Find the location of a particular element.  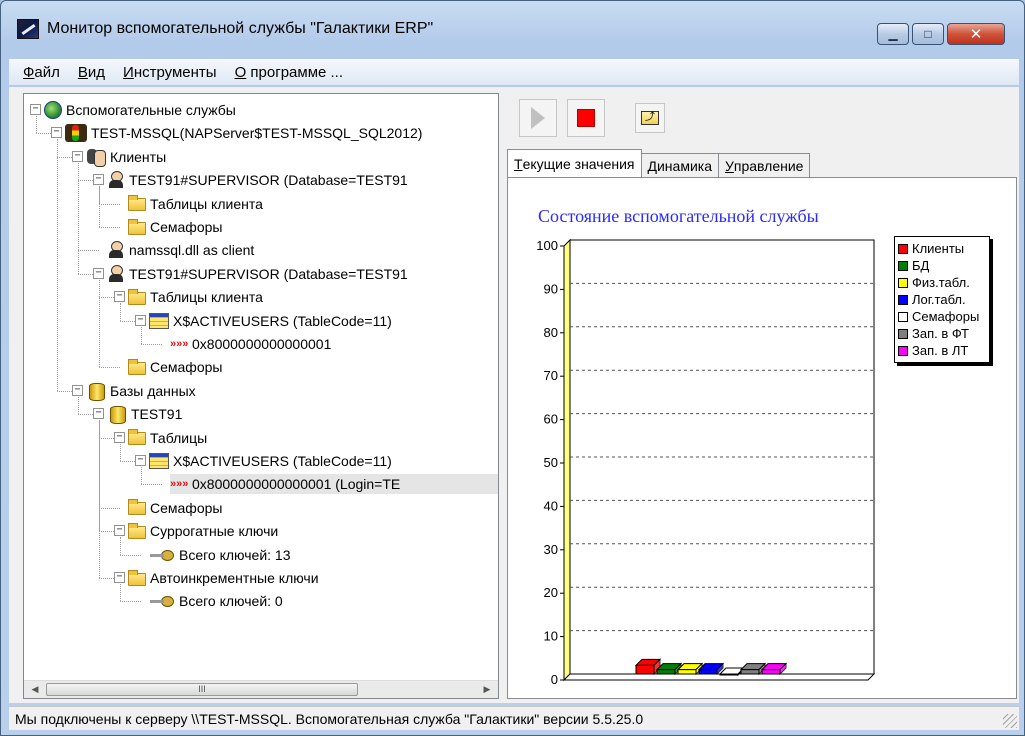

y-tick-label: 30 is located at coordinates (551, 549).